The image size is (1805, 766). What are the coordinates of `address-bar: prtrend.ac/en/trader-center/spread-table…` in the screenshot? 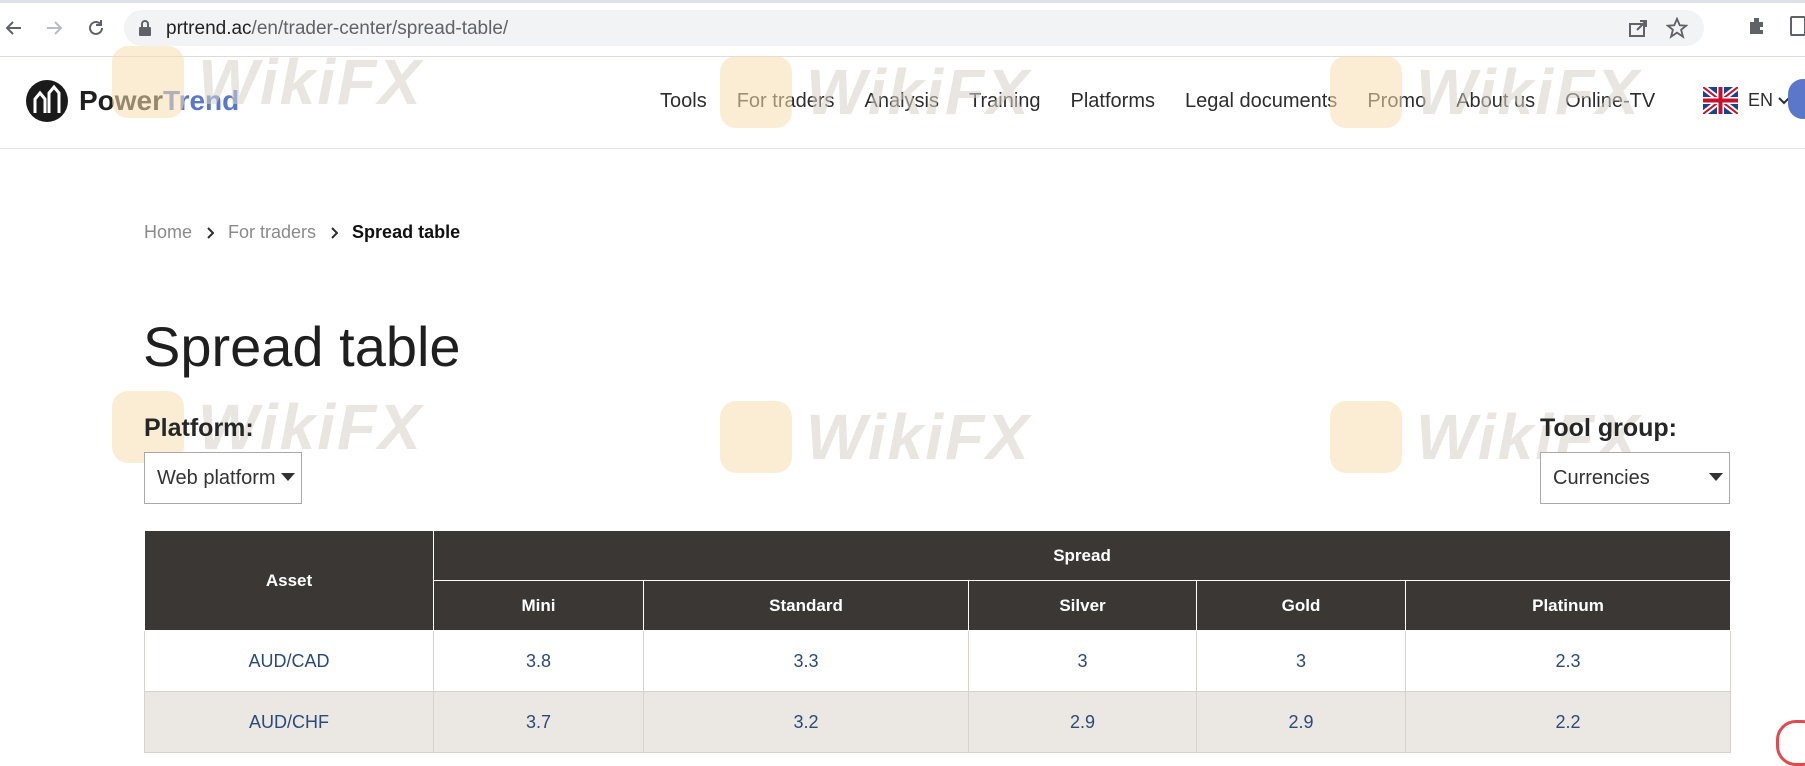 It's located at (914, 28).